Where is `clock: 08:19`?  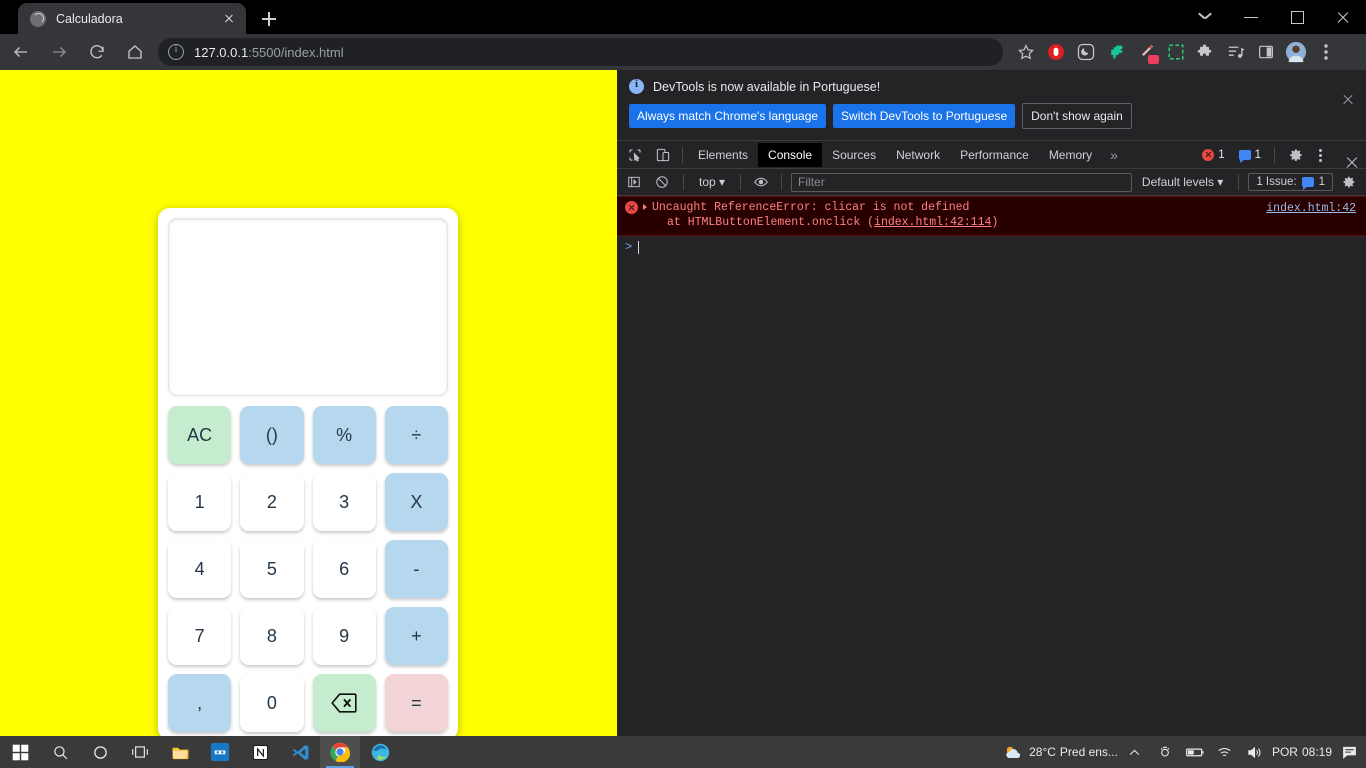 clock: 08:19 is located at coordinates (1317, 752).